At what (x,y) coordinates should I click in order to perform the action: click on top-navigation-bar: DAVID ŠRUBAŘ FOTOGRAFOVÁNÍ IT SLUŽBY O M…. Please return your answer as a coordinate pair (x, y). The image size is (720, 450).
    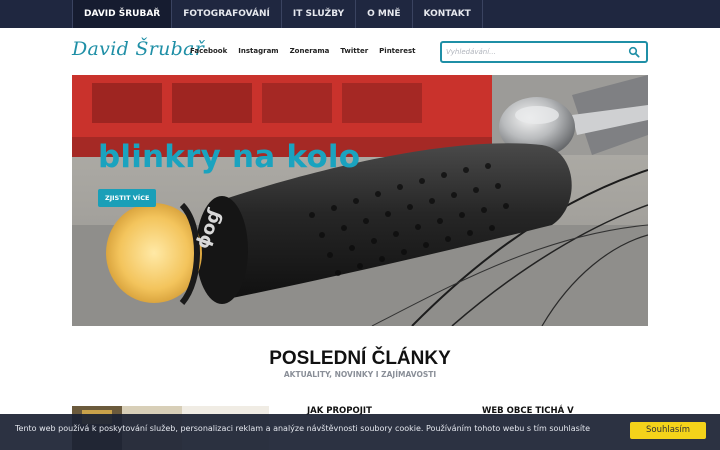
    Looking at the image, I should click on (360, 14).